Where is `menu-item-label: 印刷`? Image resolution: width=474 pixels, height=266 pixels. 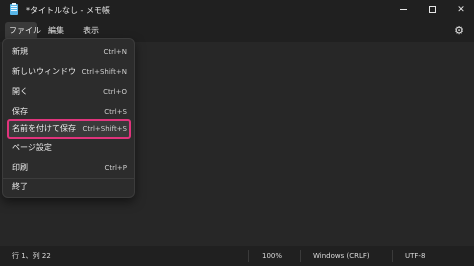 menu-item-label: 印刷 is located at coordinates (20, 167).